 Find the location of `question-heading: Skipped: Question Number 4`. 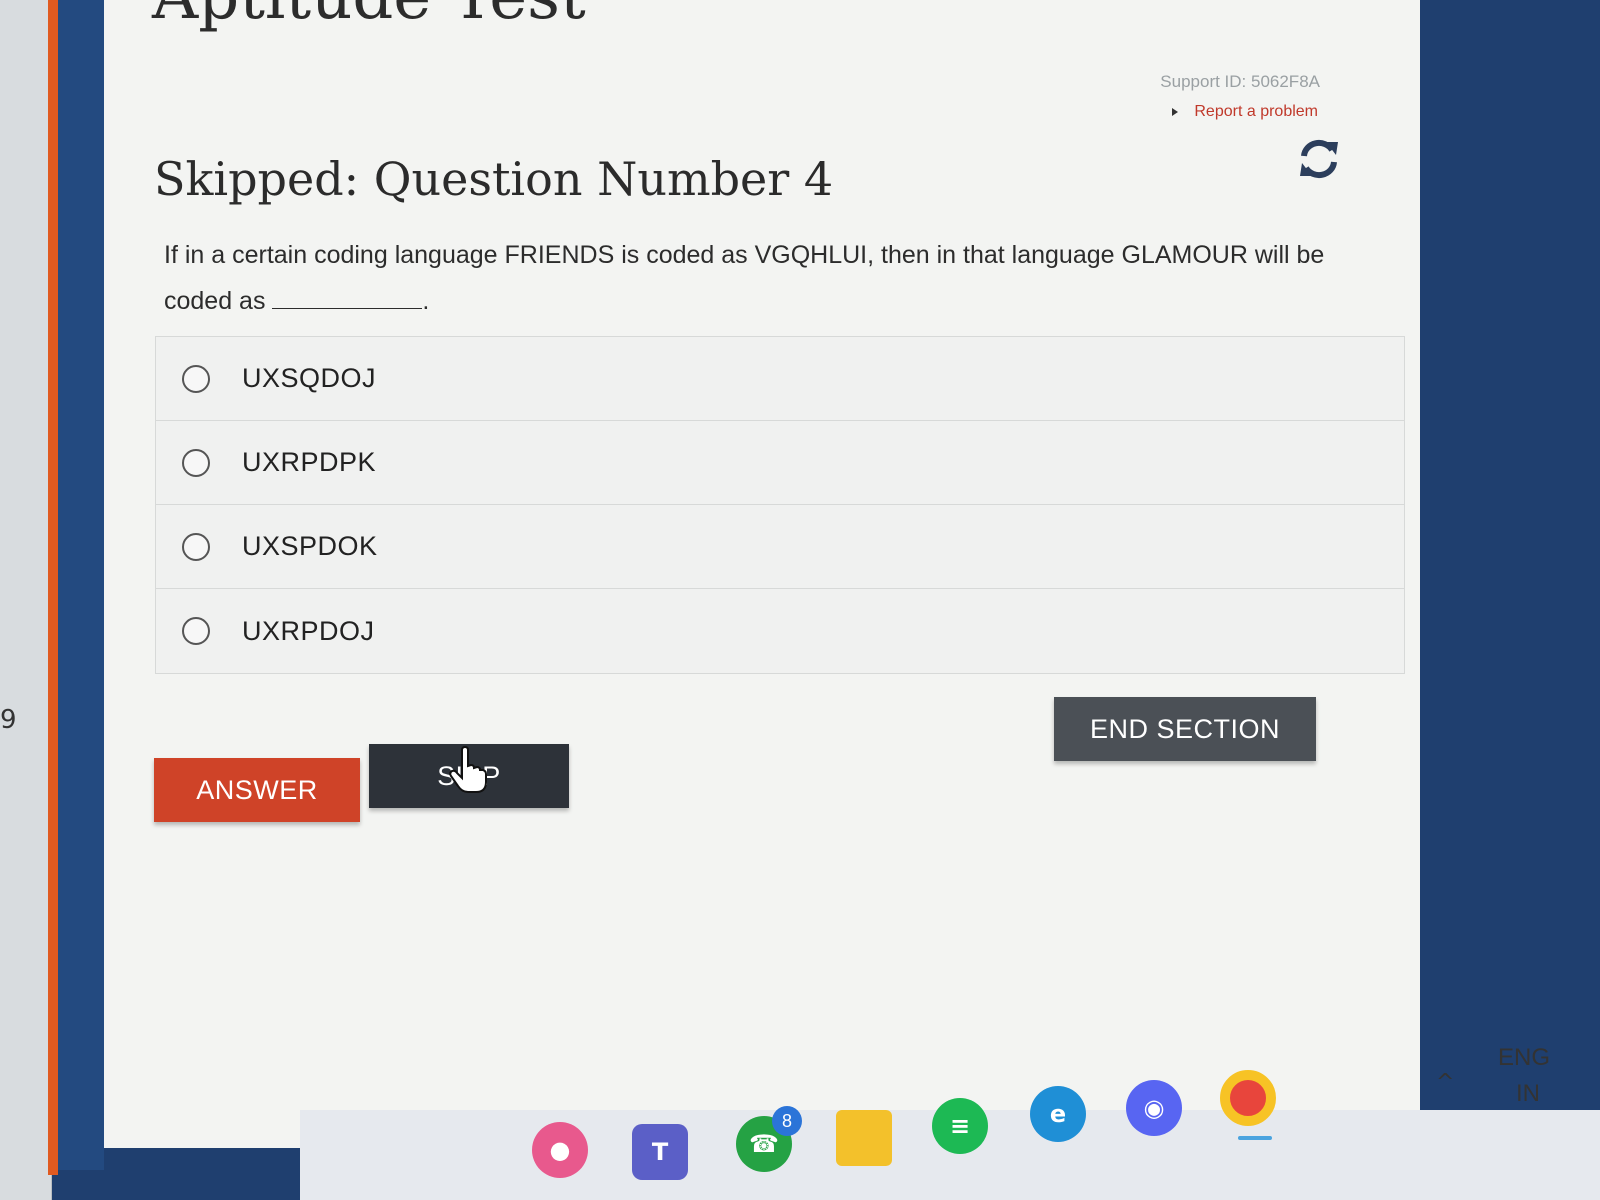

question-heading: Skipped: Question Number 4 is located at coordinates (494, 179).